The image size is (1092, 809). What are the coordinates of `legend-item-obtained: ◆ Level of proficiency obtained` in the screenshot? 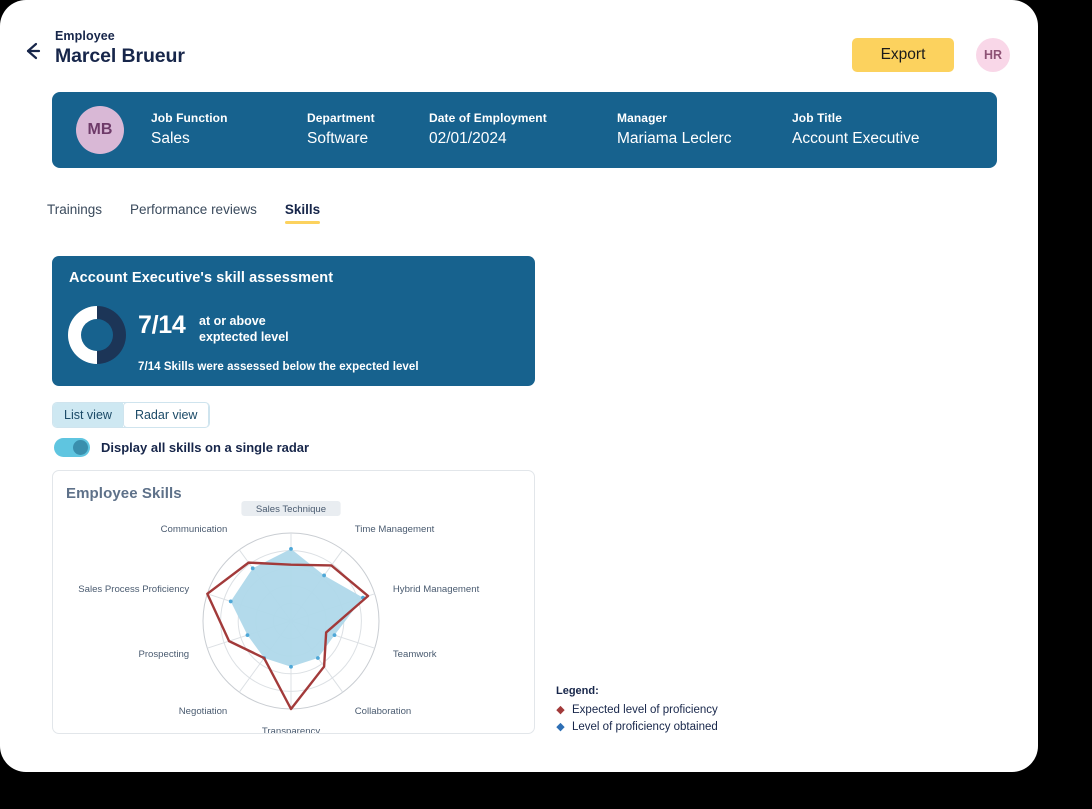 It's located at (637, 727).